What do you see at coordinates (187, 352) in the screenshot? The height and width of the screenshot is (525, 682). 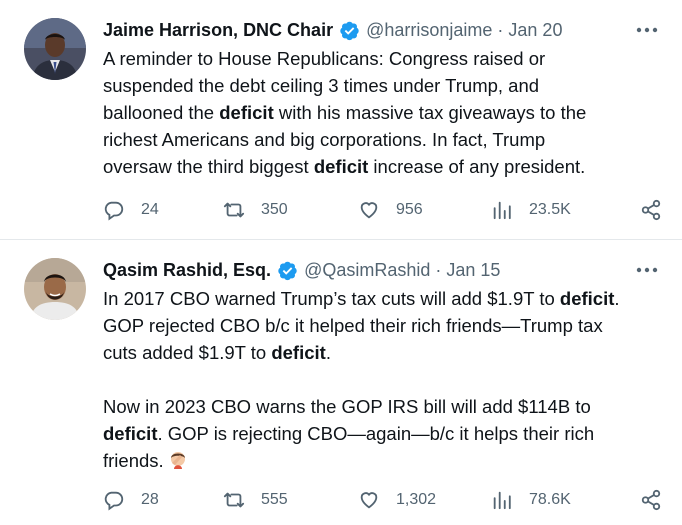 I see `text-run: cuts added $1.9T to` at bounding box center [187, 352].